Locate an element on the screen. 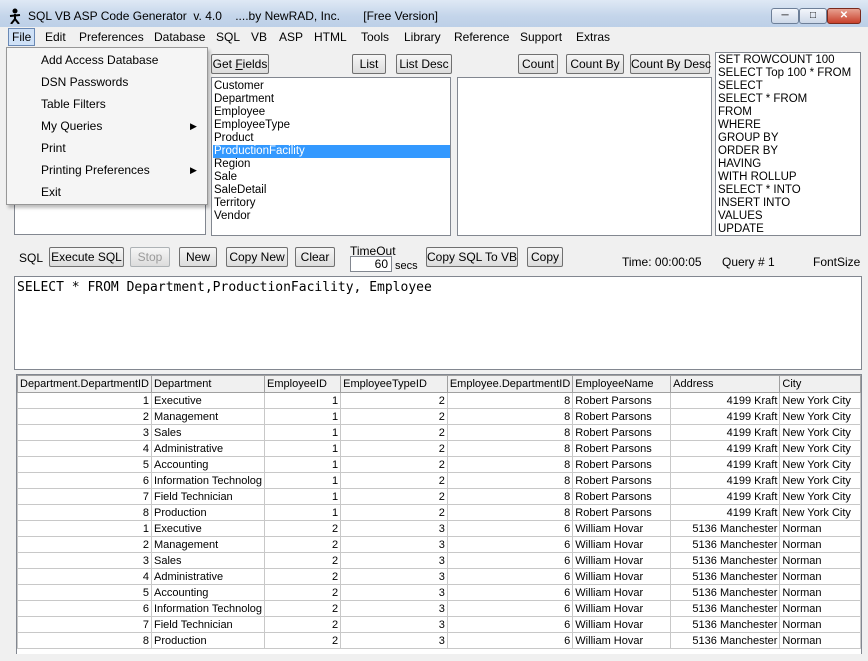 This screenshot has width=868, height=661. menu-sql: SQL is located at coordinates (228, 37).